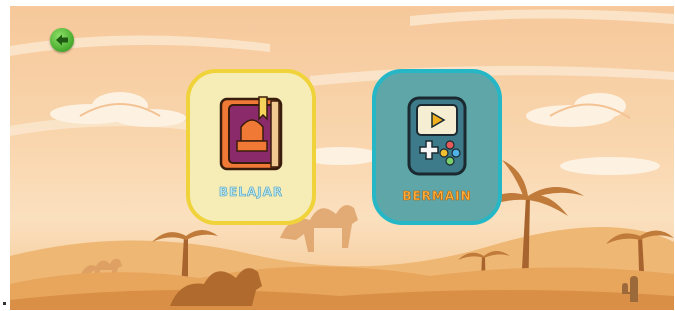 Image resolution: width=675 pixels, height=311 pixels. I want to click on play-label: BERMAIN, so click(437, 196).